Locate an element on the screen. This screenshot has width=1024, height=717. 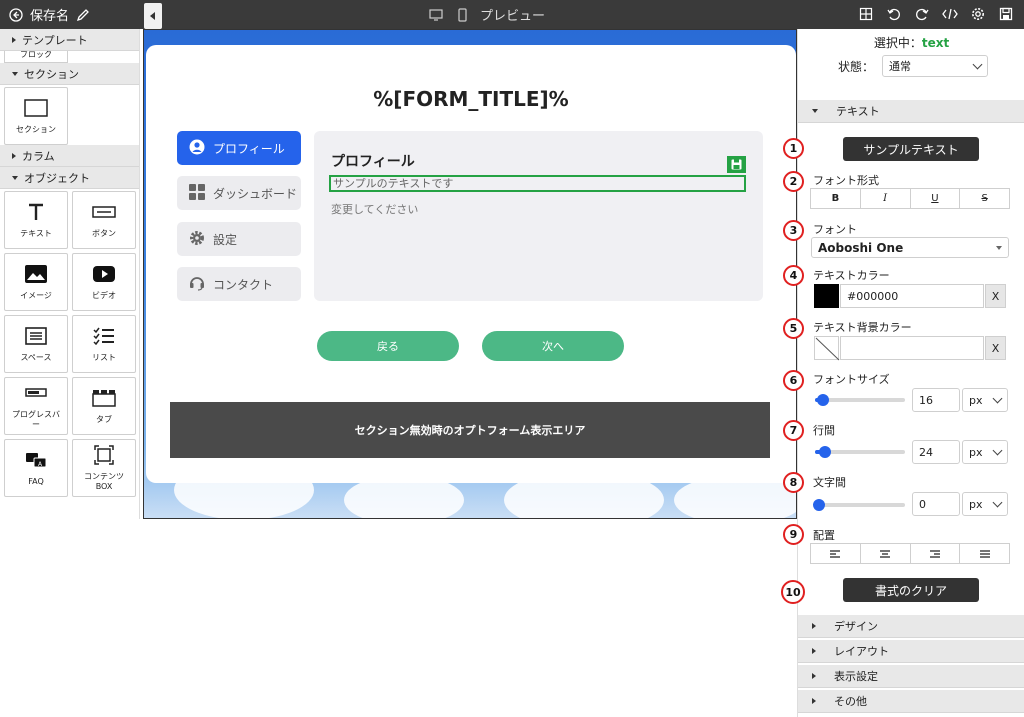
letter-spacing-label: 文字間 is located at coordinates (829, 482).